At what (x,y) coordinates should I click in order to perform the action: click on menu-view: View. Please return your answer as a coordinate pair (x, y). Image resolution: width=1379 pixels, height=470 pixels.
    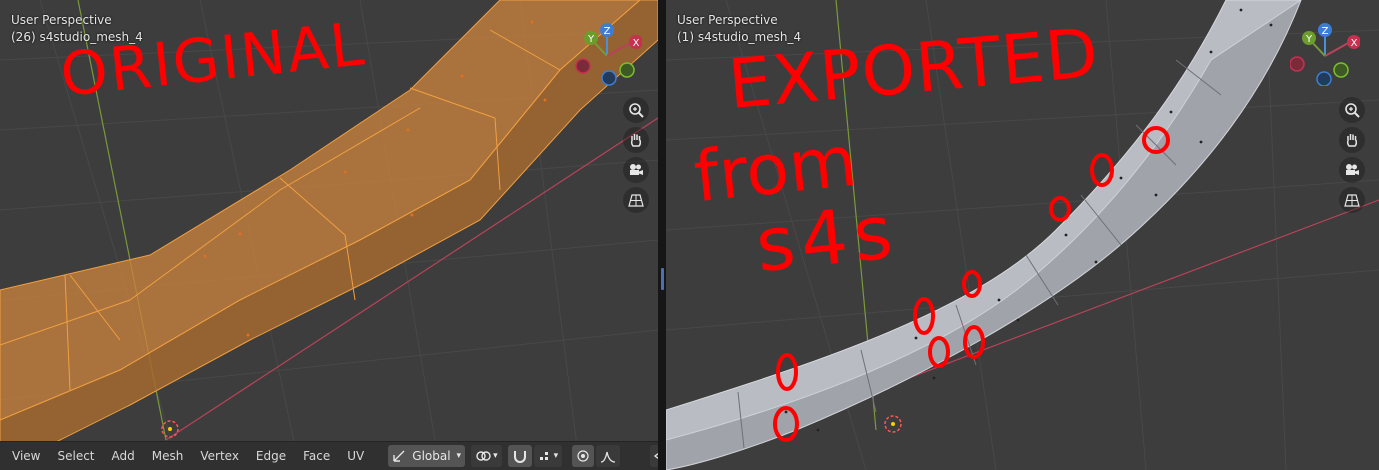
    Looking at the image, I should click on (26, 456).